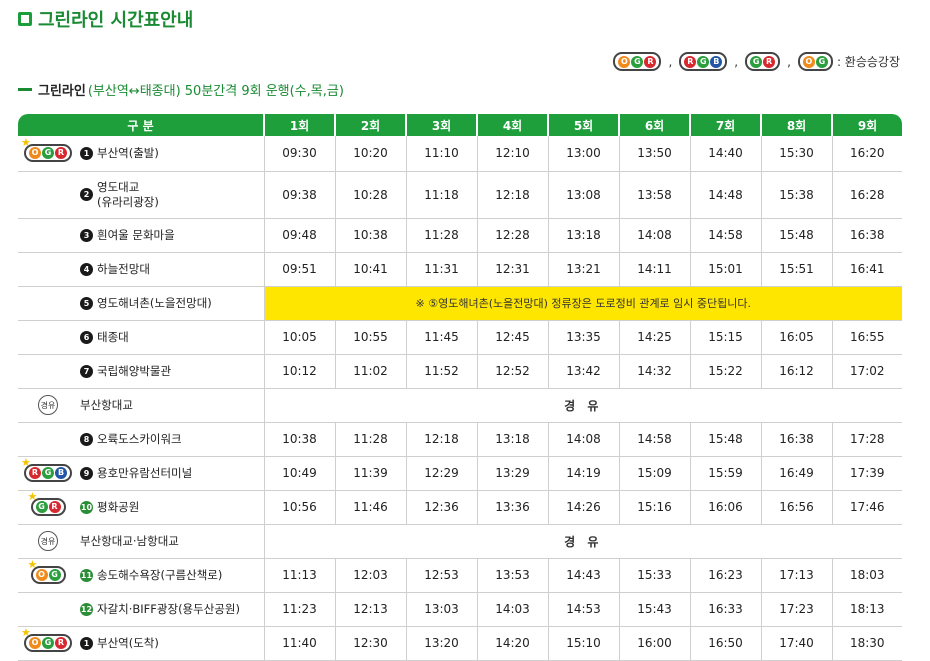 The image size is (930, 661). What do you see at coordinates (371, 269) in the screenshot?
I see `time-cell: 10:41` at bounding box center [371, 269].